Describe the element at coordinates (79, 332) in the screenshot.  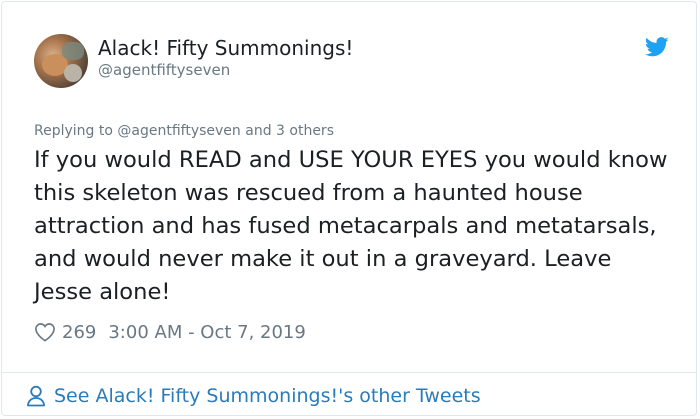
I see `like-count: 269` at that location.